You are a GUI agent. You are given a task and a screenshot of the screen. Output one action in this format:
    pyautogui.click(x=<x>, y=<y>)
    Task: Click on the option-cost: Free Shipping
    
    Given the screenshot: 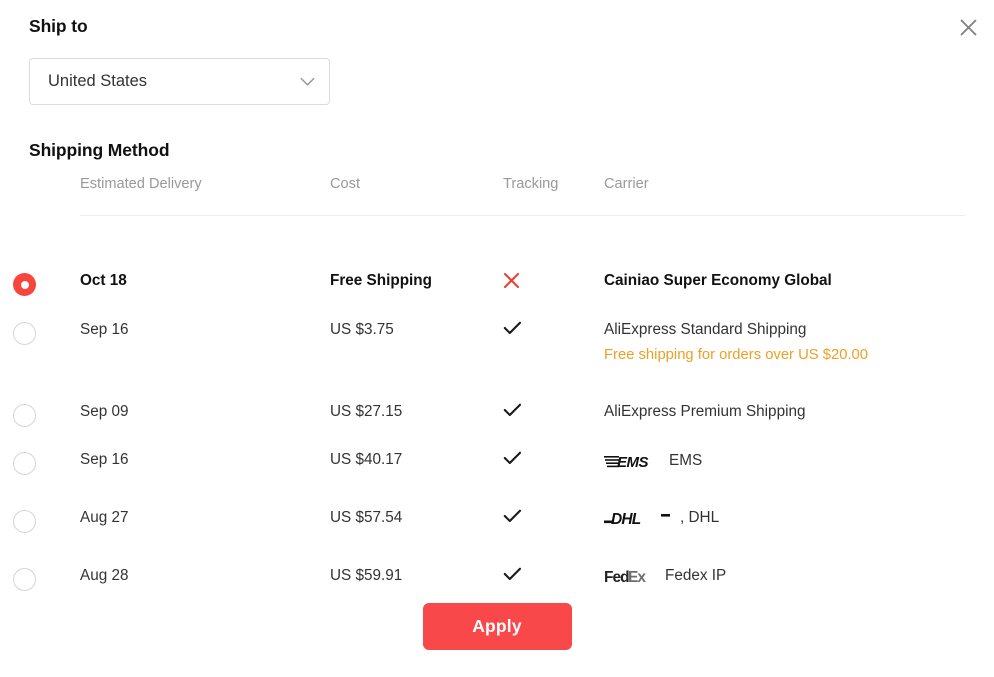 What is the action you would take?
    pyautogui.click(x=381, y=280)
    